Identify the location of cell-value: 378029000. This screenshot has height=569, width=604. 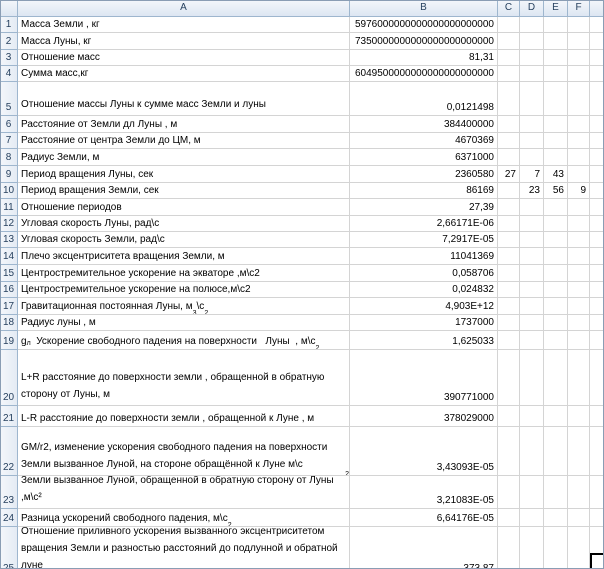
(424, 416).